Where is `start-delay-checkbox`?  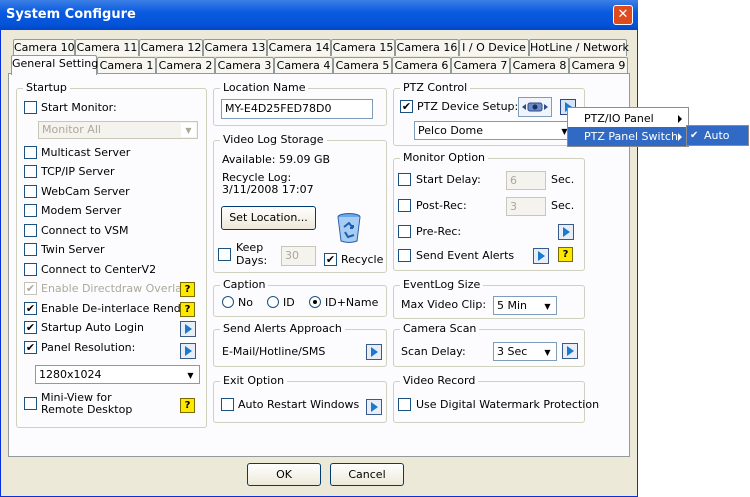
start-delay-checkbox is located at coordinates (404, 179).